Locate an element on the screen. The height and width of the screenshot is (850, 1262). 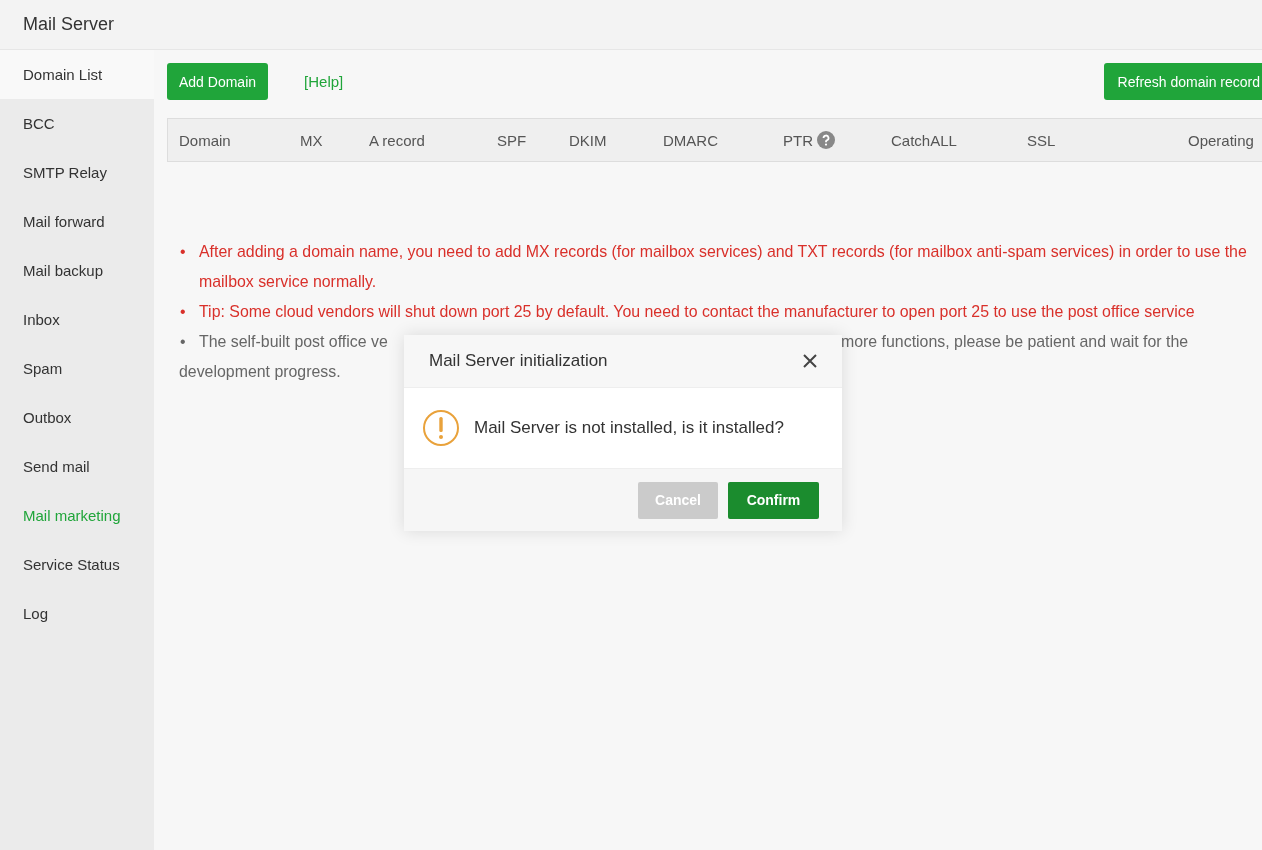
dialog-message: Mail Server is not installed, is it installed? is located at coordinates (629, 428).